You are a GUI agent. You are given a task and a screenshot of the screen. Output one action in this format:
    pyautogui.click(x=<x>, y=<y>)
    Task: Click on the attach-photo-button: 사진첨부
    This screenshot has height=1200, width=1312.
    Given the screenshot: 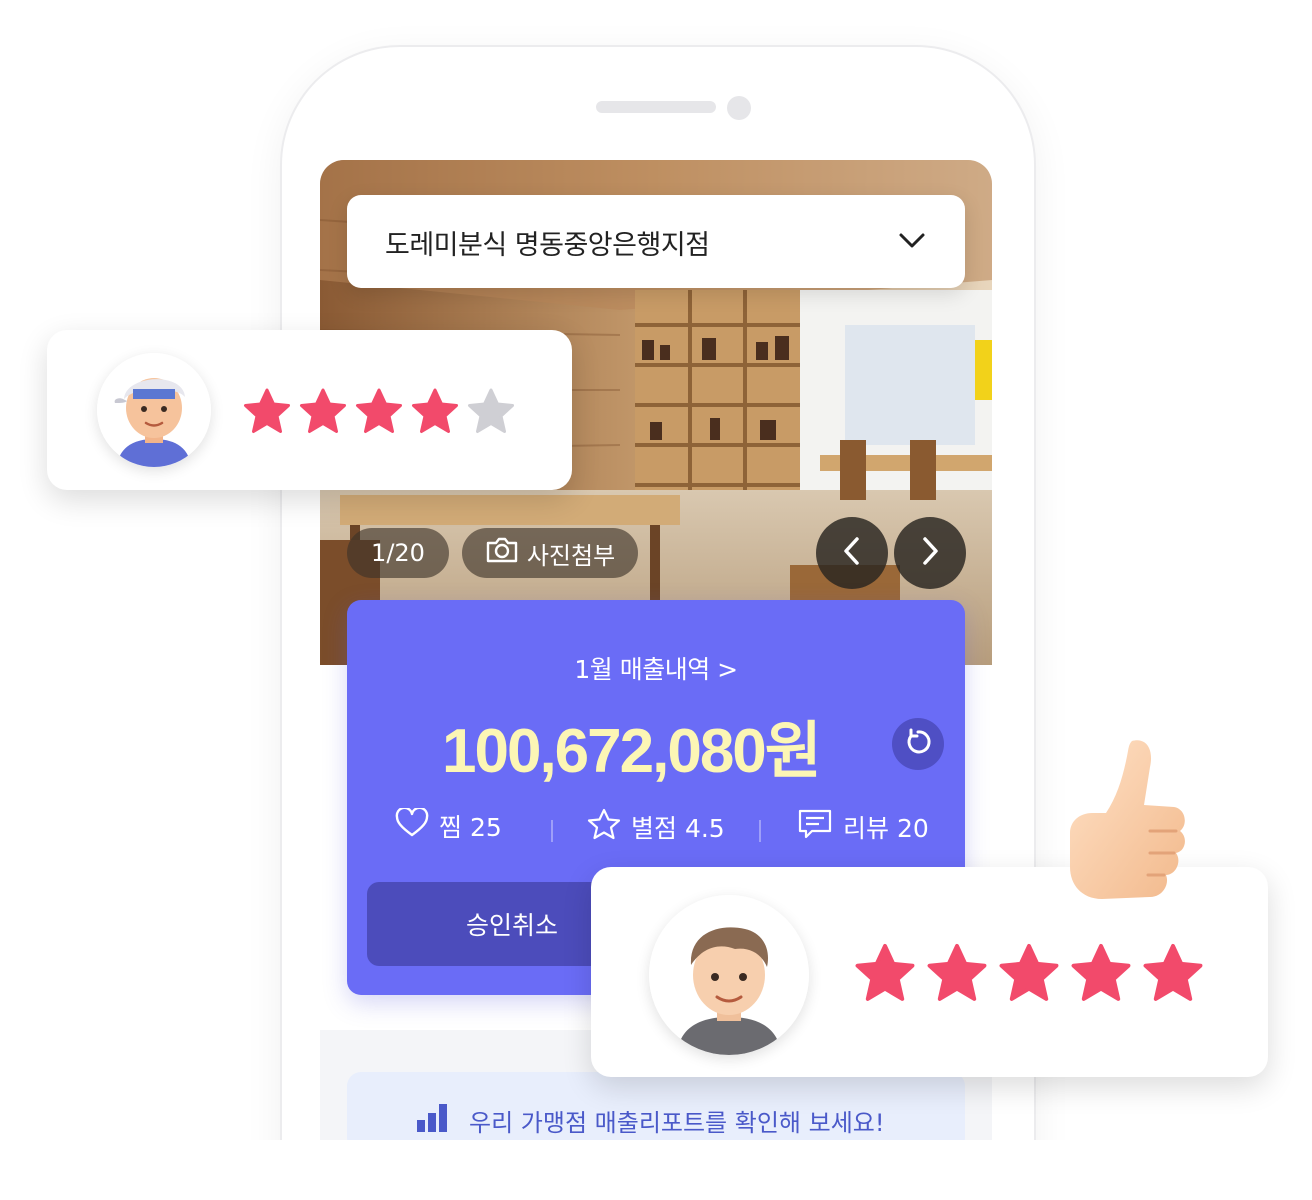 What is the action you would take?
    pyautogui.click(x=550, y=553)
    